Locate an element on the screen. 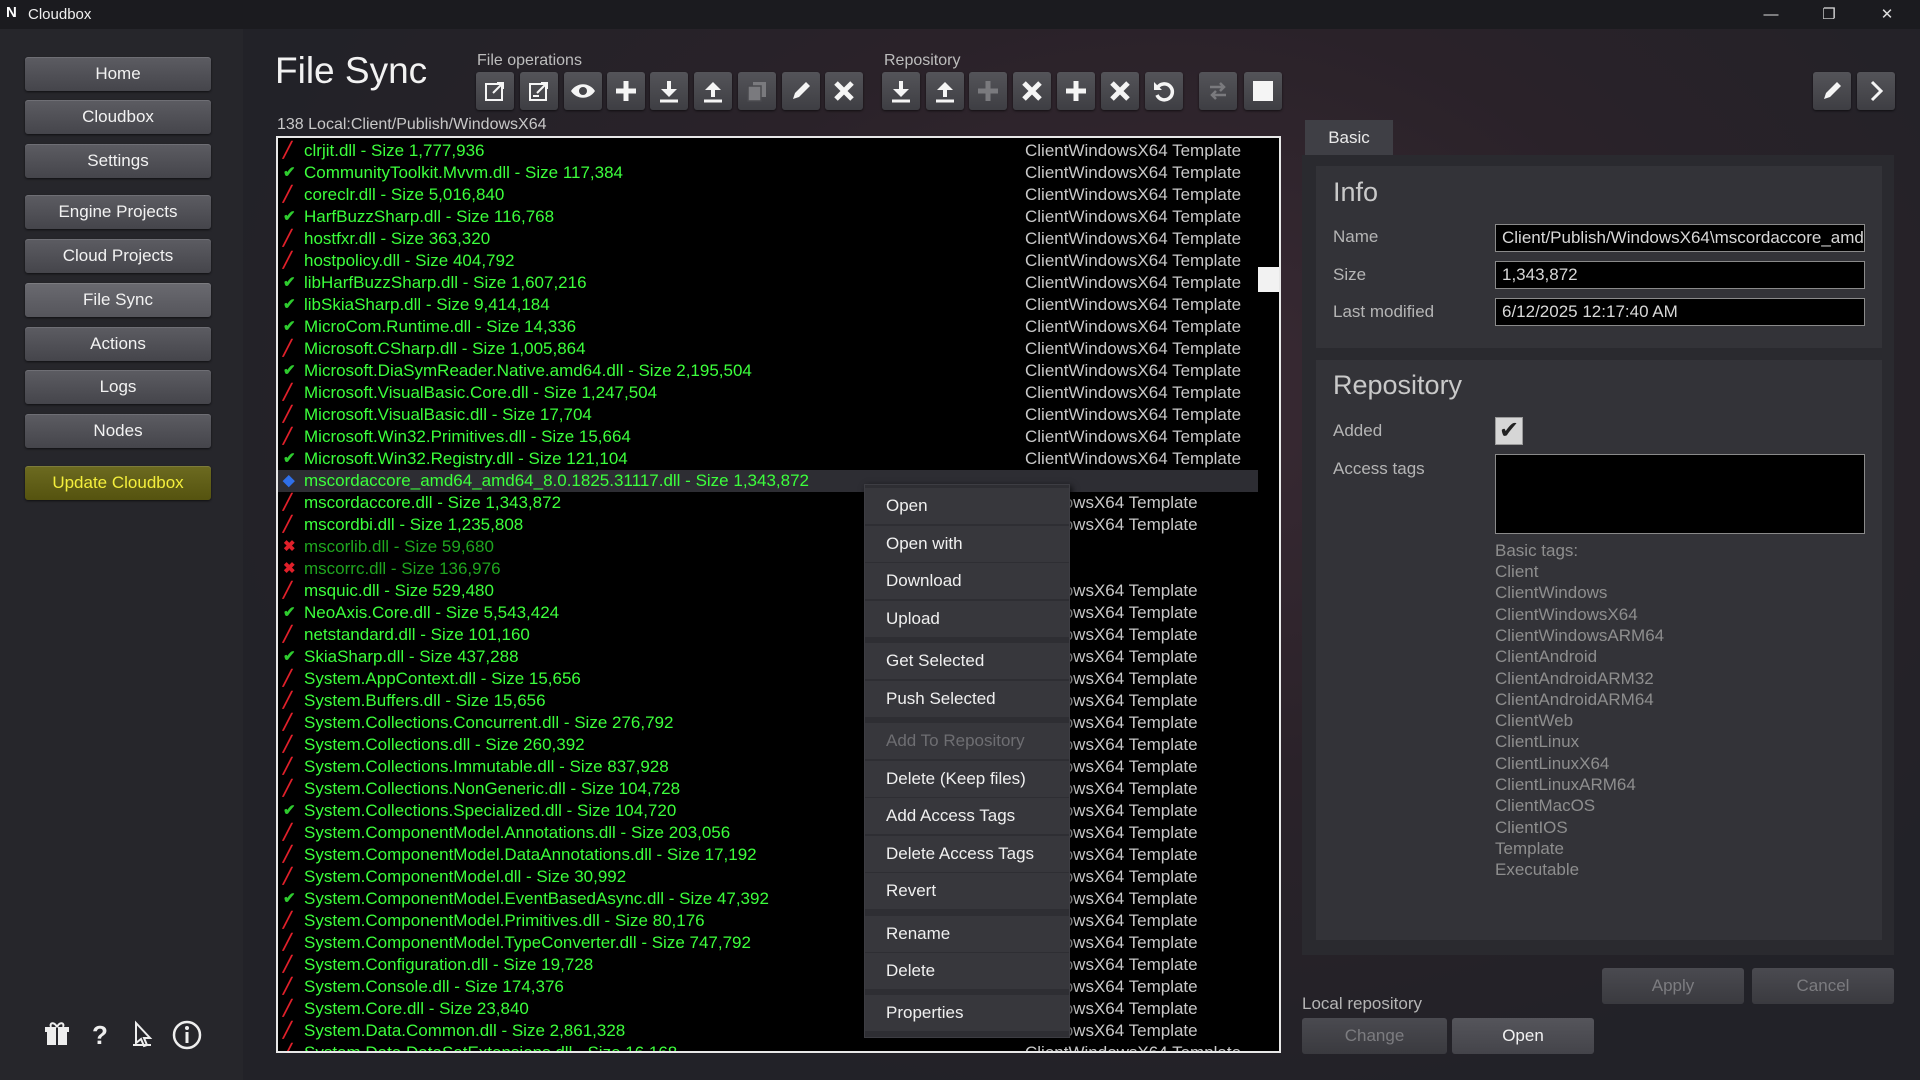 This screenshot has height=1080, width=1920. menu-item-properties: Properties is located at coordinates (967, 1013).